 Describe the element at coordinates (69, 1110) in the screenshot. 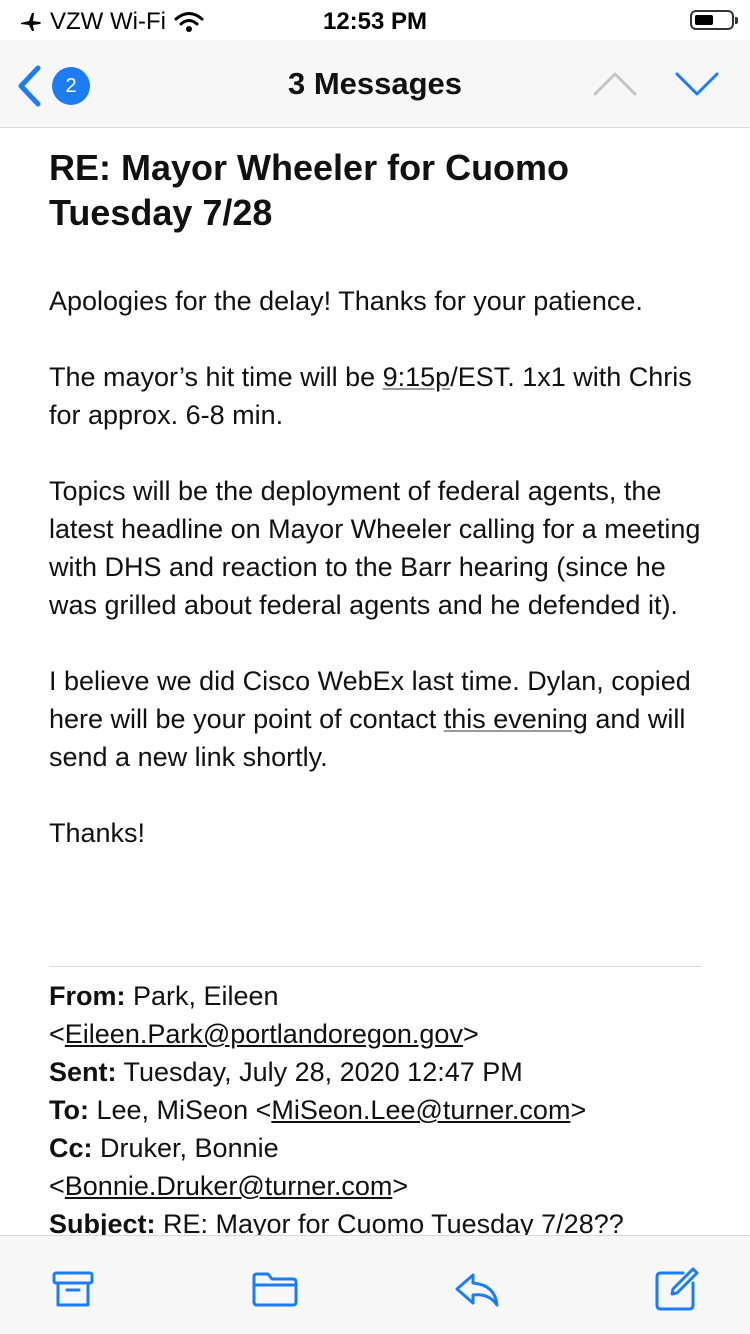

I see `to-label: To:` at that location.